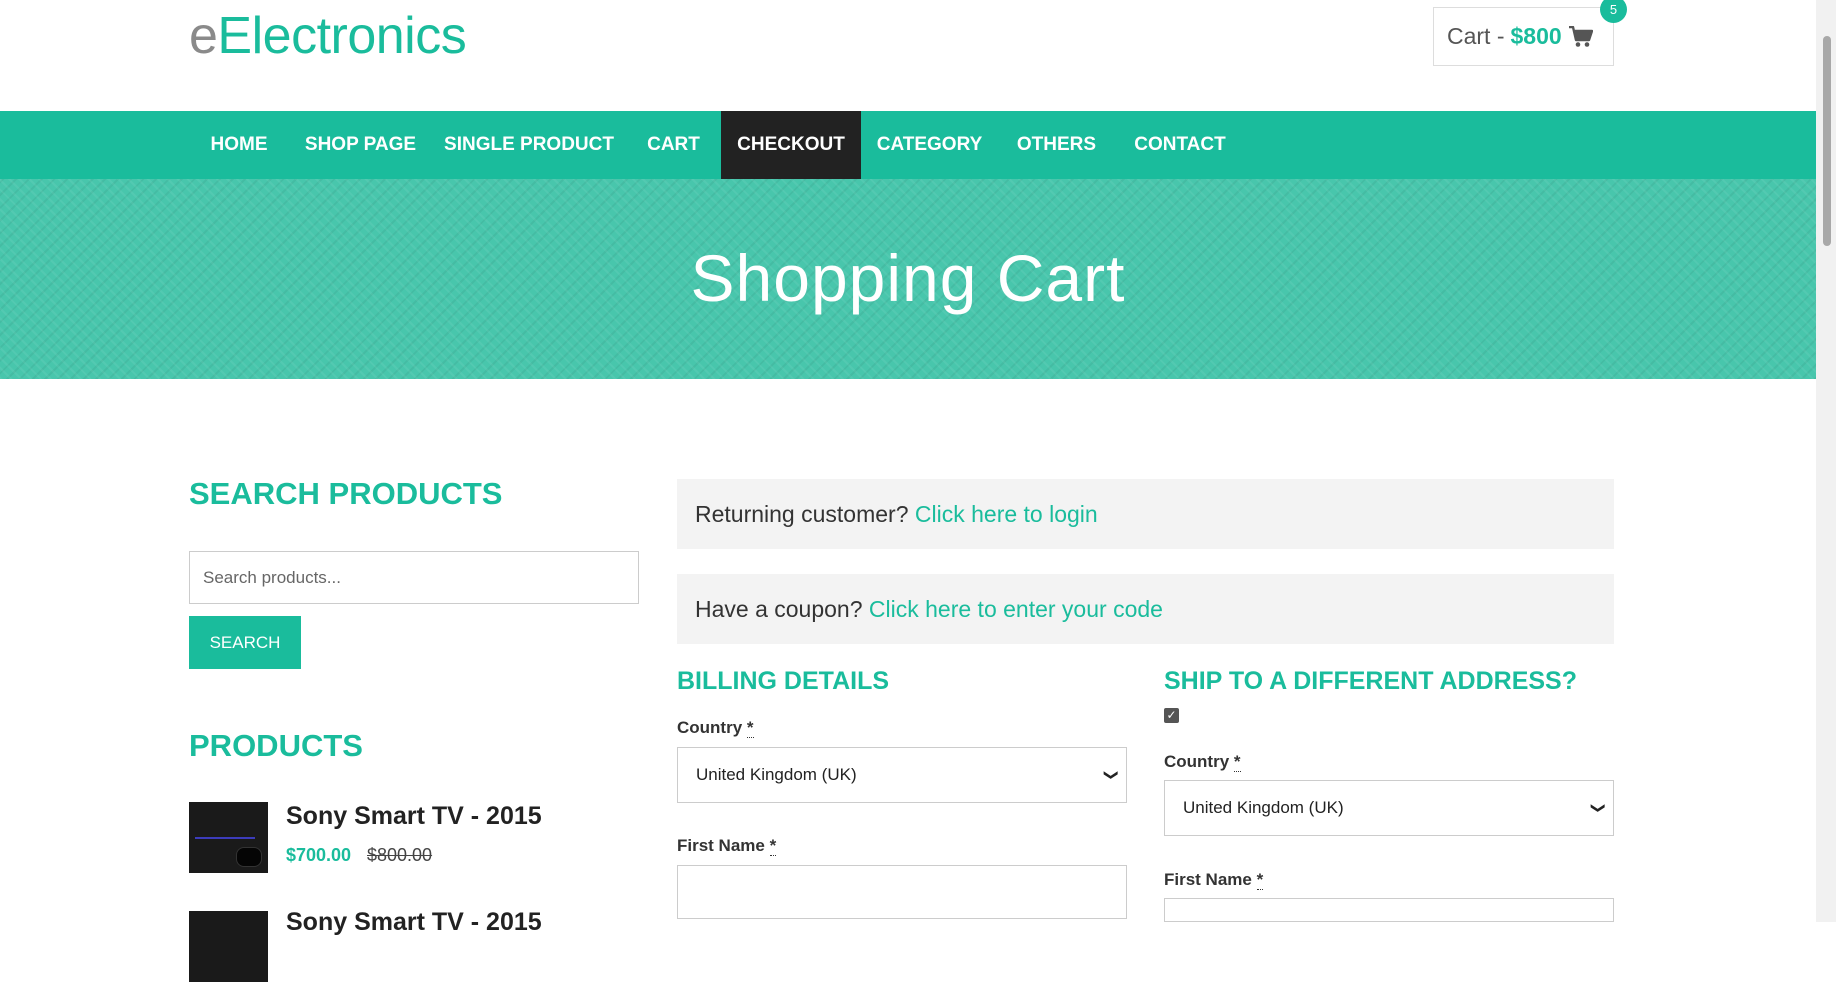  What do you see at coordinates (776, 774) in the screenshot?
I see `billing-country-value: United Kingdom (UK)` at bounding box center [776, 774].